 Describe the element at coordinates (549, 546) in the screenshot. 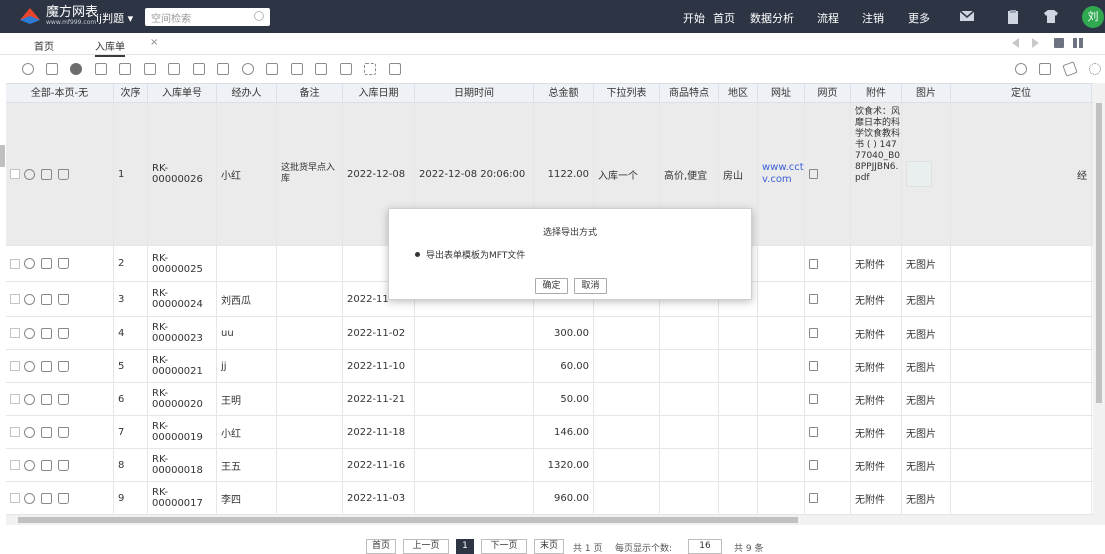

I see `last-page-button: 末页` at that location.